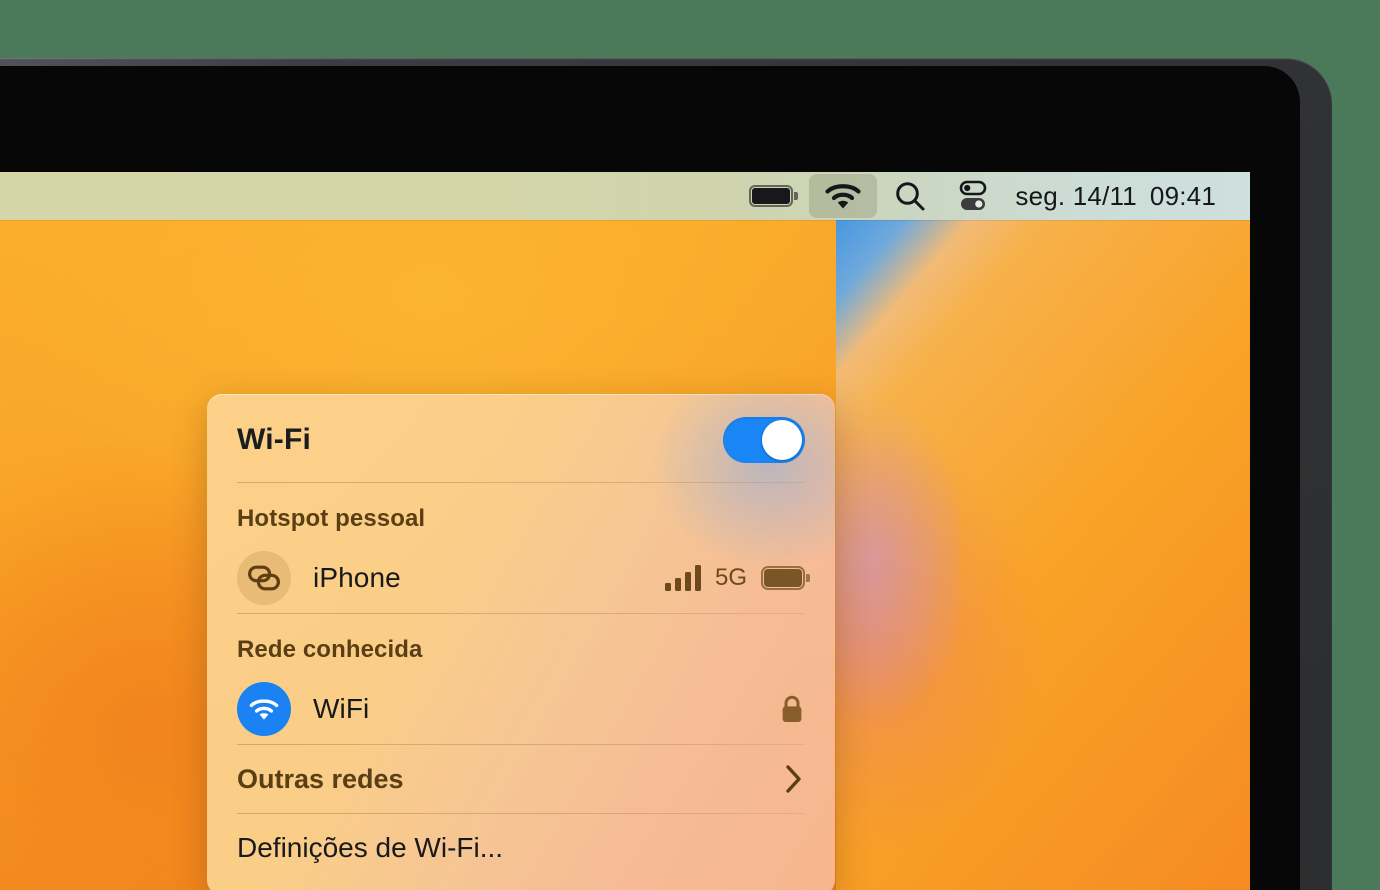  I want to click on control-center-icon, so click(973, 195).